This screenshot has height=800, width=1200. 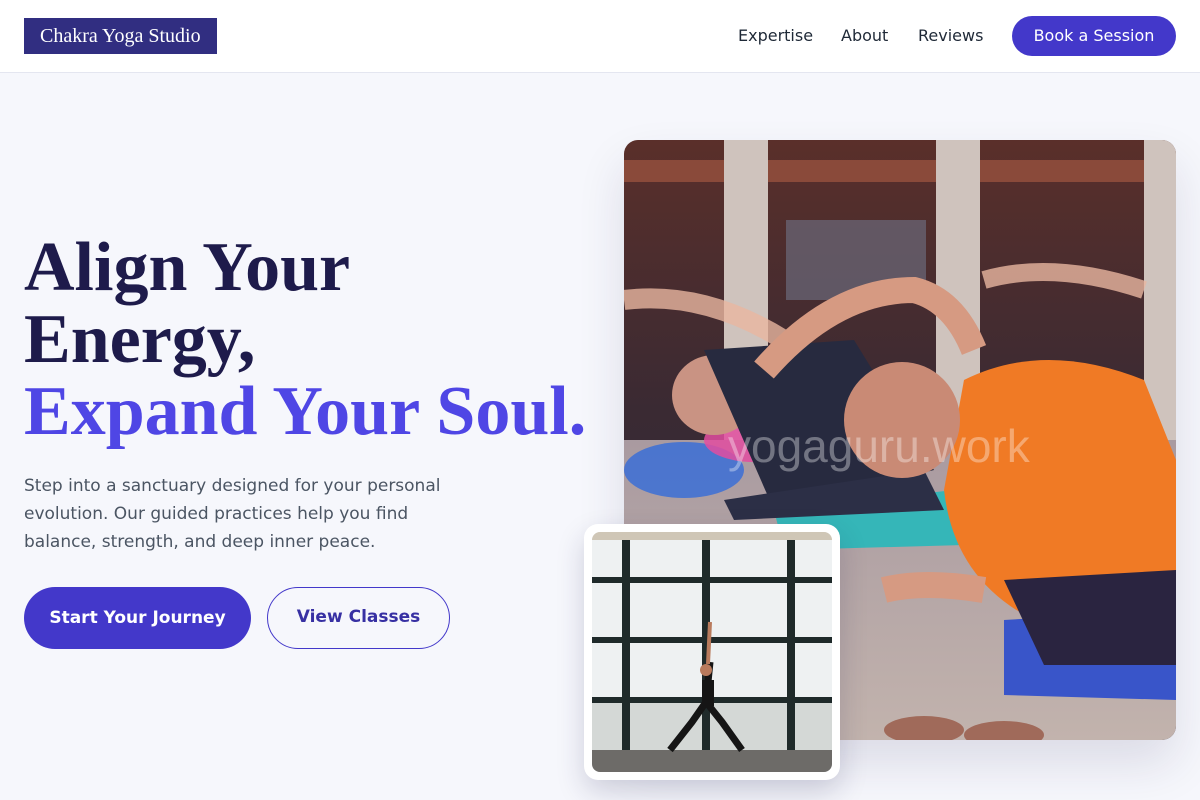 I want to click on yoga-pose-illustration, so click(x=712, y=652).